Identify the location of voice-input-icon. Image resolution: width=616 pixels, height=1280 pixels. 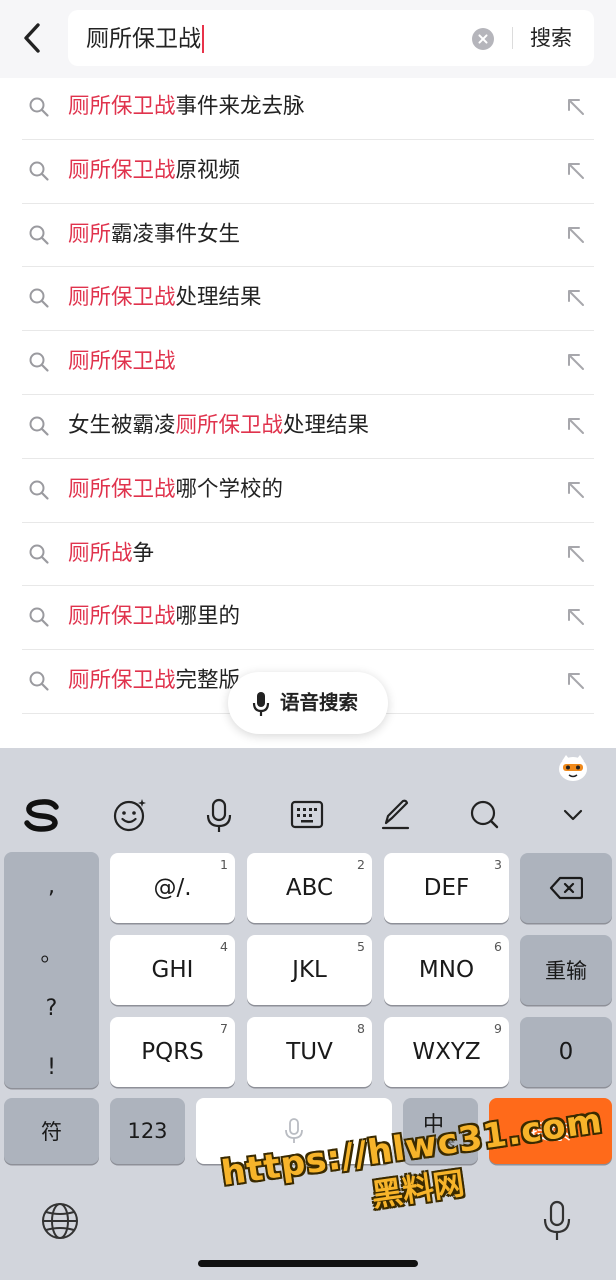
(219, 815).